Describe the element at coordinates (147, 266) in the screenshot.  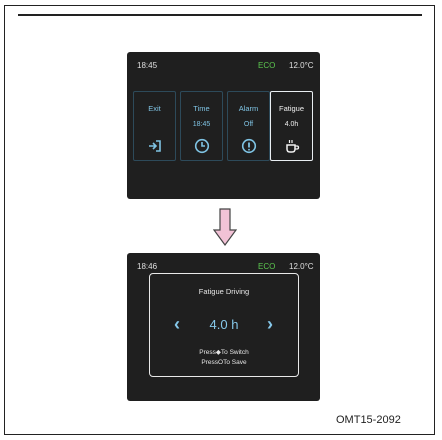
I see `status-time: 18:46` at that location.